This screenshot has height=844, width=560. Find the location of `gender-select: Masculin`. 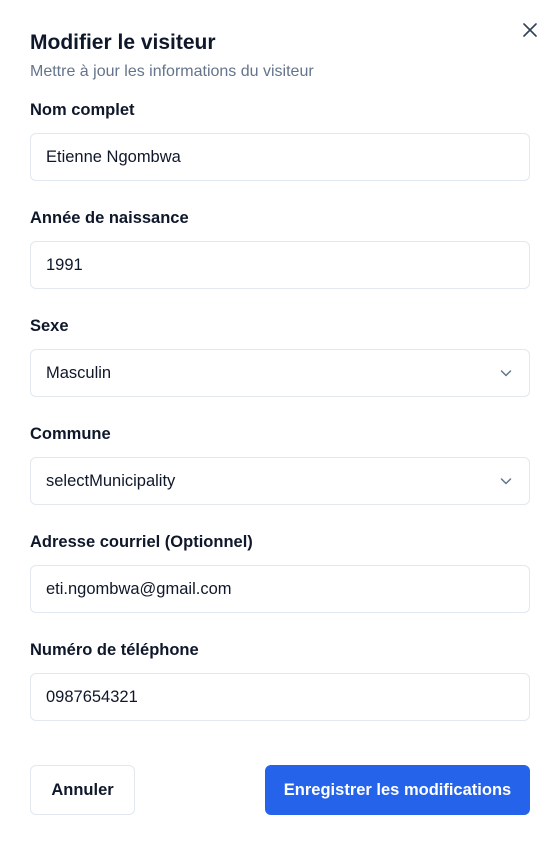

gender-select: Masculin is located at coordinates (280, 373).